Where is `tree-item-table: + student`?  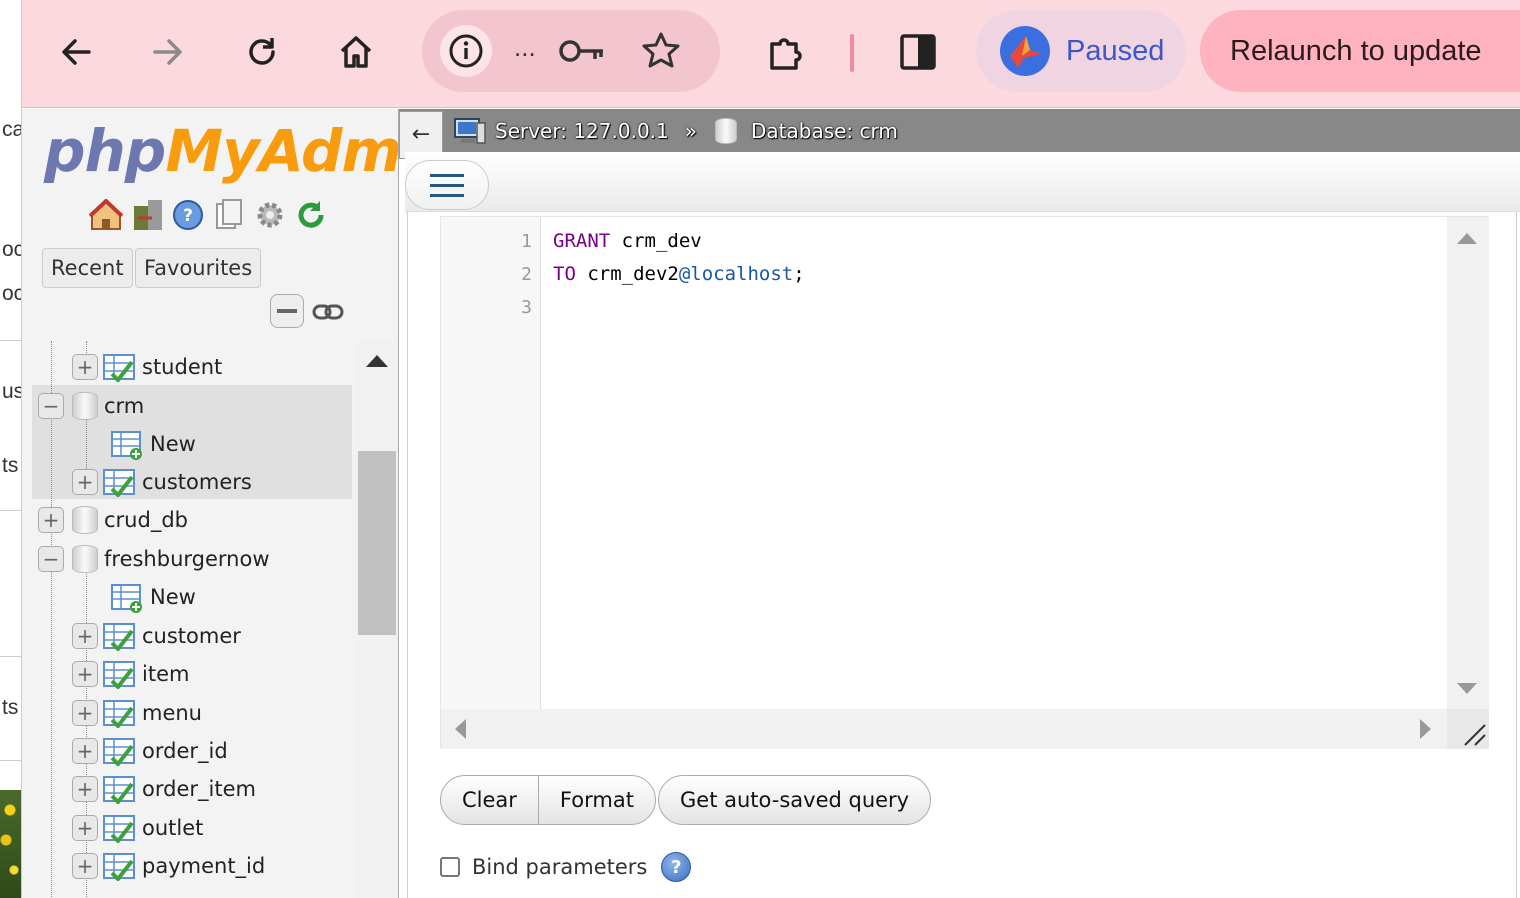
tree-item-table: + student is located at coordinates (147, 367).